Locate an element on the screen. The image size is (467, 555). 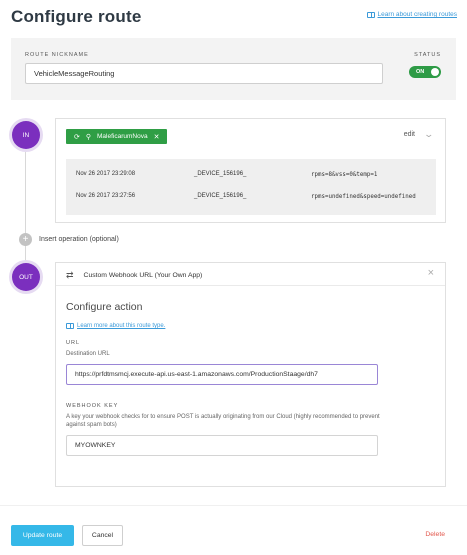
device-icon: ⚲ is located at coordinates (88, 137).